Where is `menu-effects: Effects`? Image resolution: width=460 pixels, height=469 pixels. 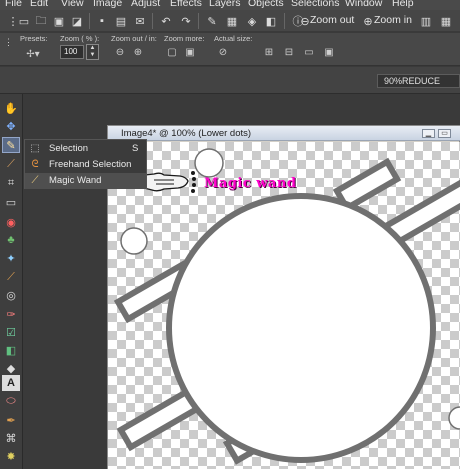 menu-effects: Effects is located at coordinates (186, 4).